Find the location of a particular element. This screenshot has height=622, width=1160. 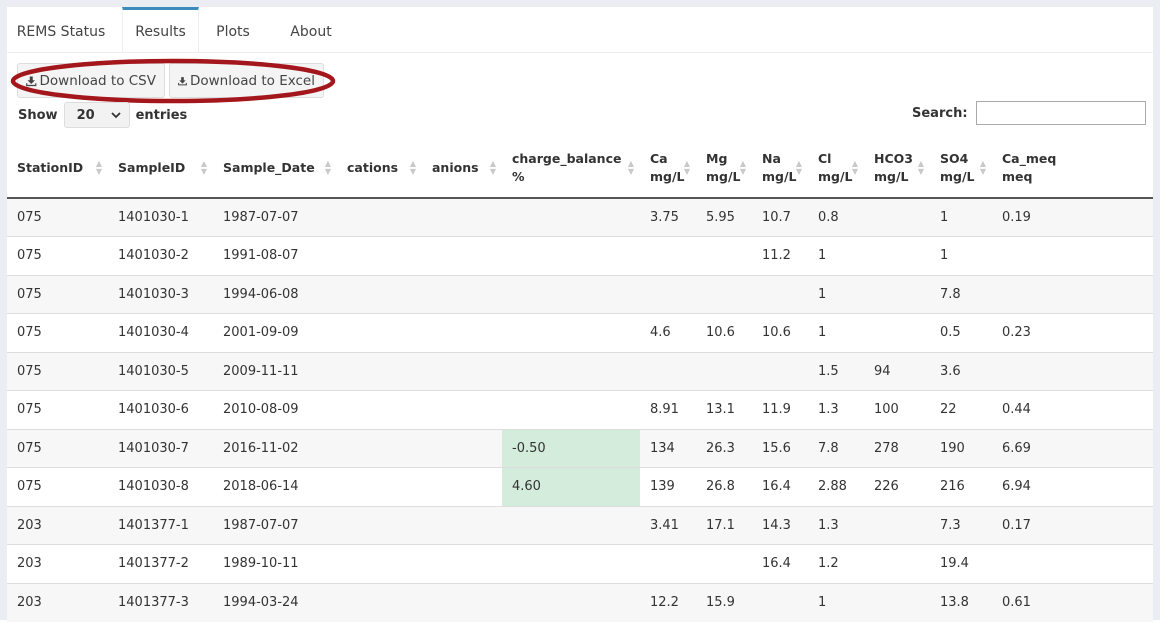

window-frame-top is located at coordinates (580, 3).